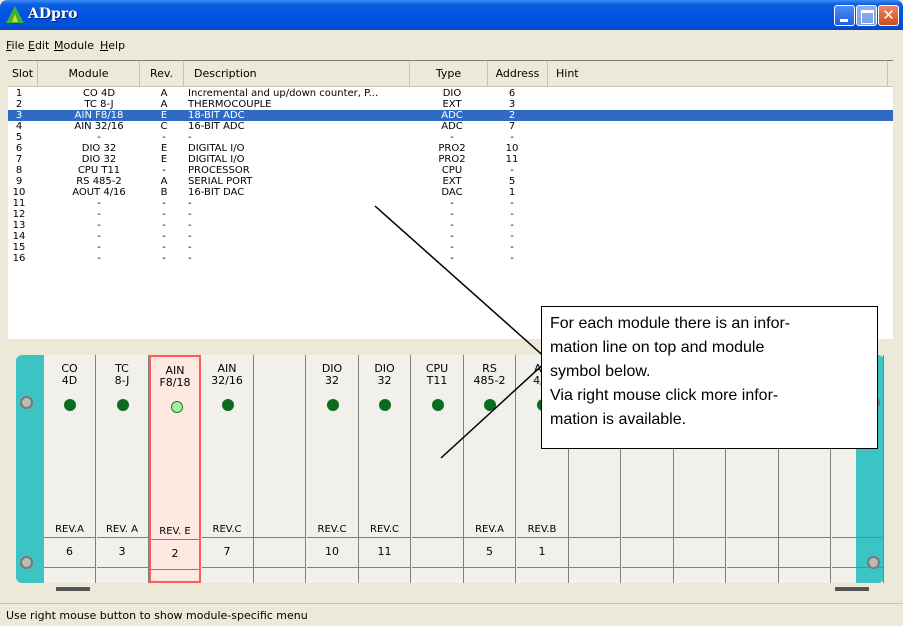 Image resolution: width=903 pixels, height=626 pixels. Describe the element at coordinates (494, 409) in the screenshot. I see `callout-line-bottom` at that location.